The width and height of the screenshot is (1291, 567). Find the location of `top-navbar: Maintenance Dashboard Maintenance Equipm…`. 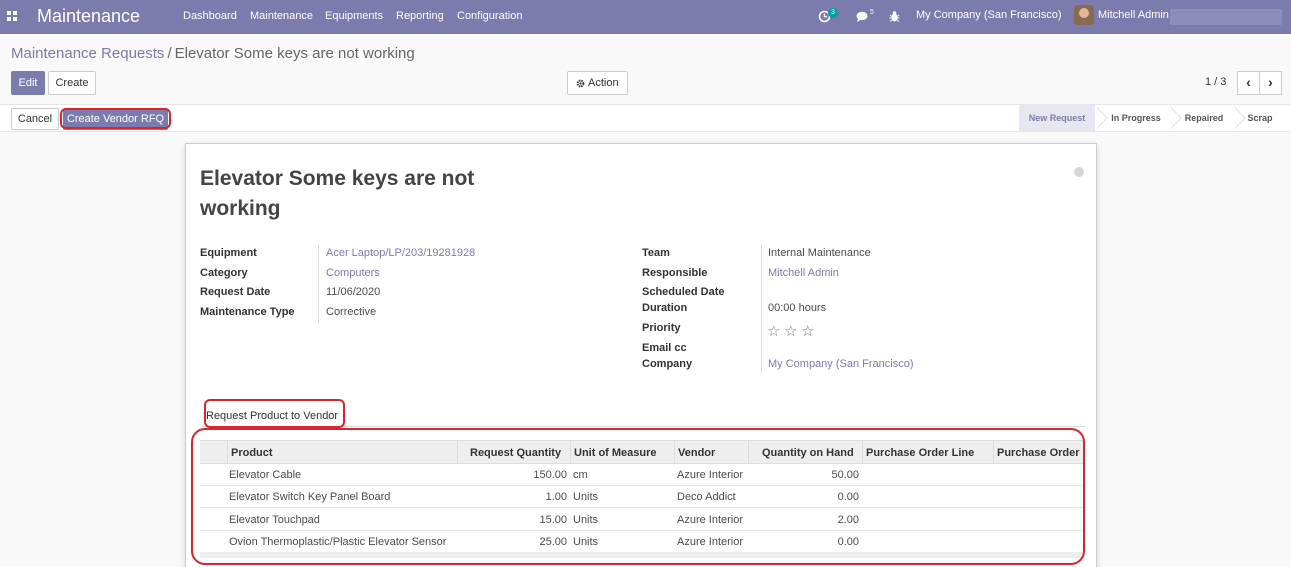

top-navbar: Maintenance Dashboard Maintenance Equipm… is located at coordinates (645, 17).